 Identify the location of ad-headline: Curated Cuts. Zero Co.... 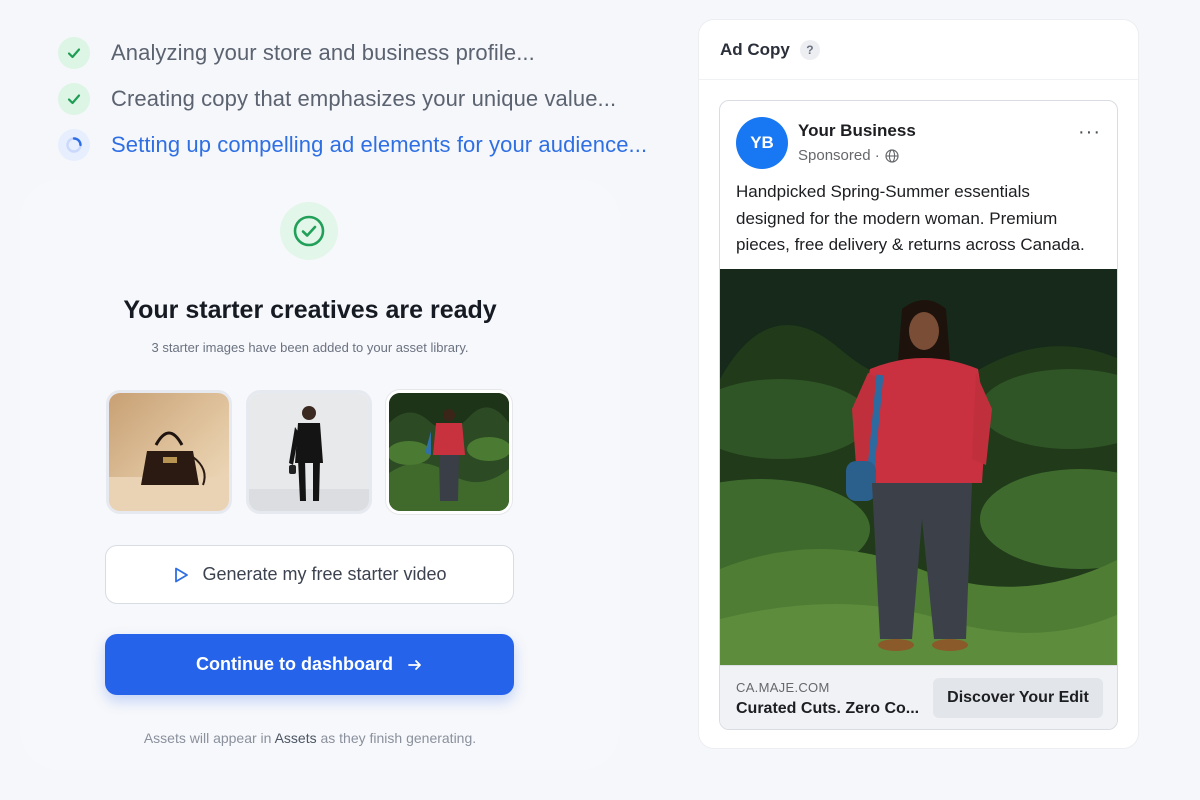
(828, 708).